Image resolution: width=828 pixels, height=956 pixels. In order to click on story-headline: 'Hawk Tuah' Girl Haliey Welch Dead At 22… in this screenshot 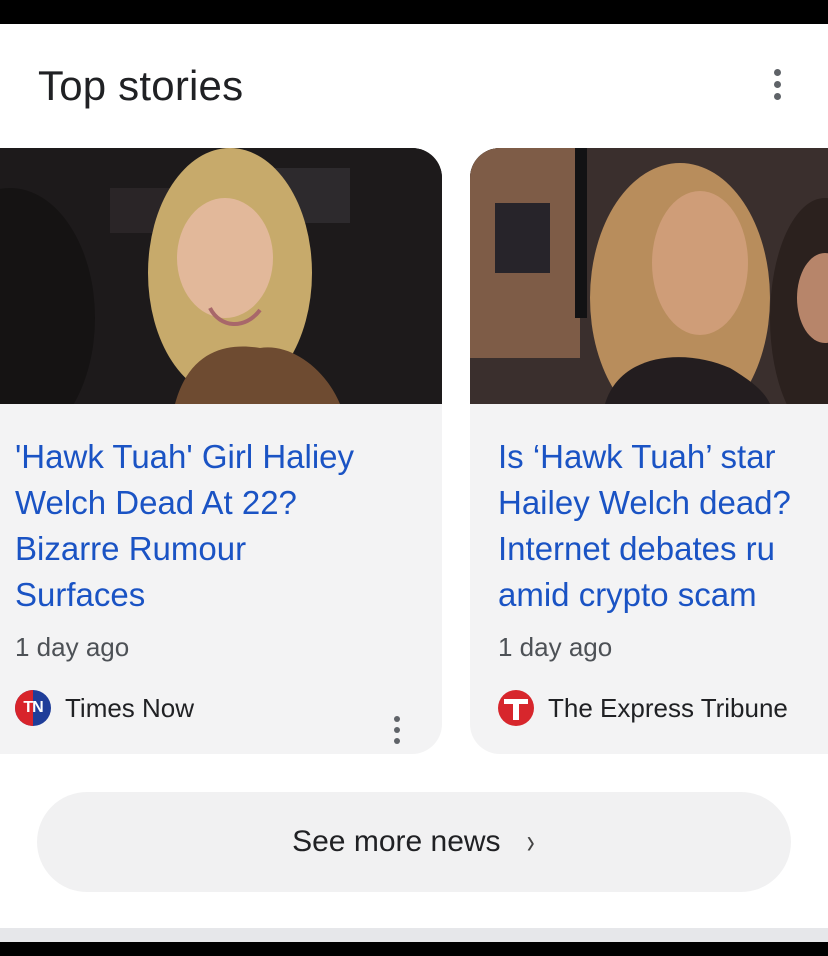, I will do `click(220, 526)`.